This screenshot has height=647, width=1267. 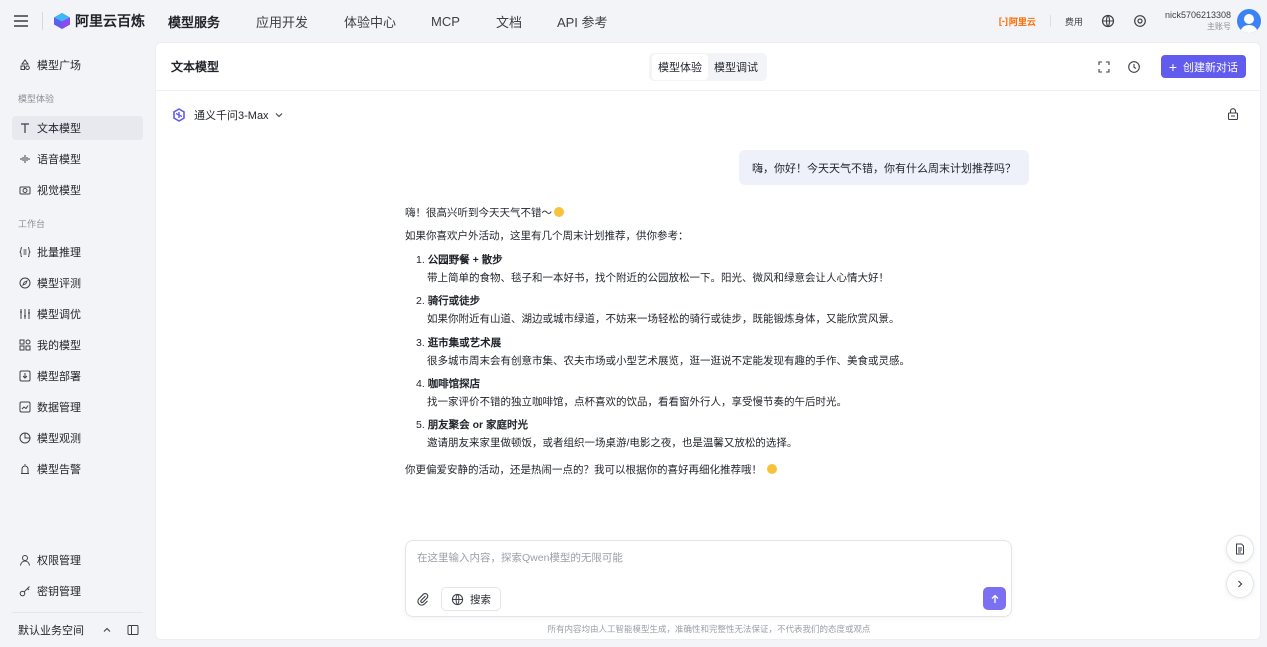 What do you see at coordinates (59, 66) in the screenshot?
I see `sidebar-item-label: 模型广场` at bounding box center [59, 66].